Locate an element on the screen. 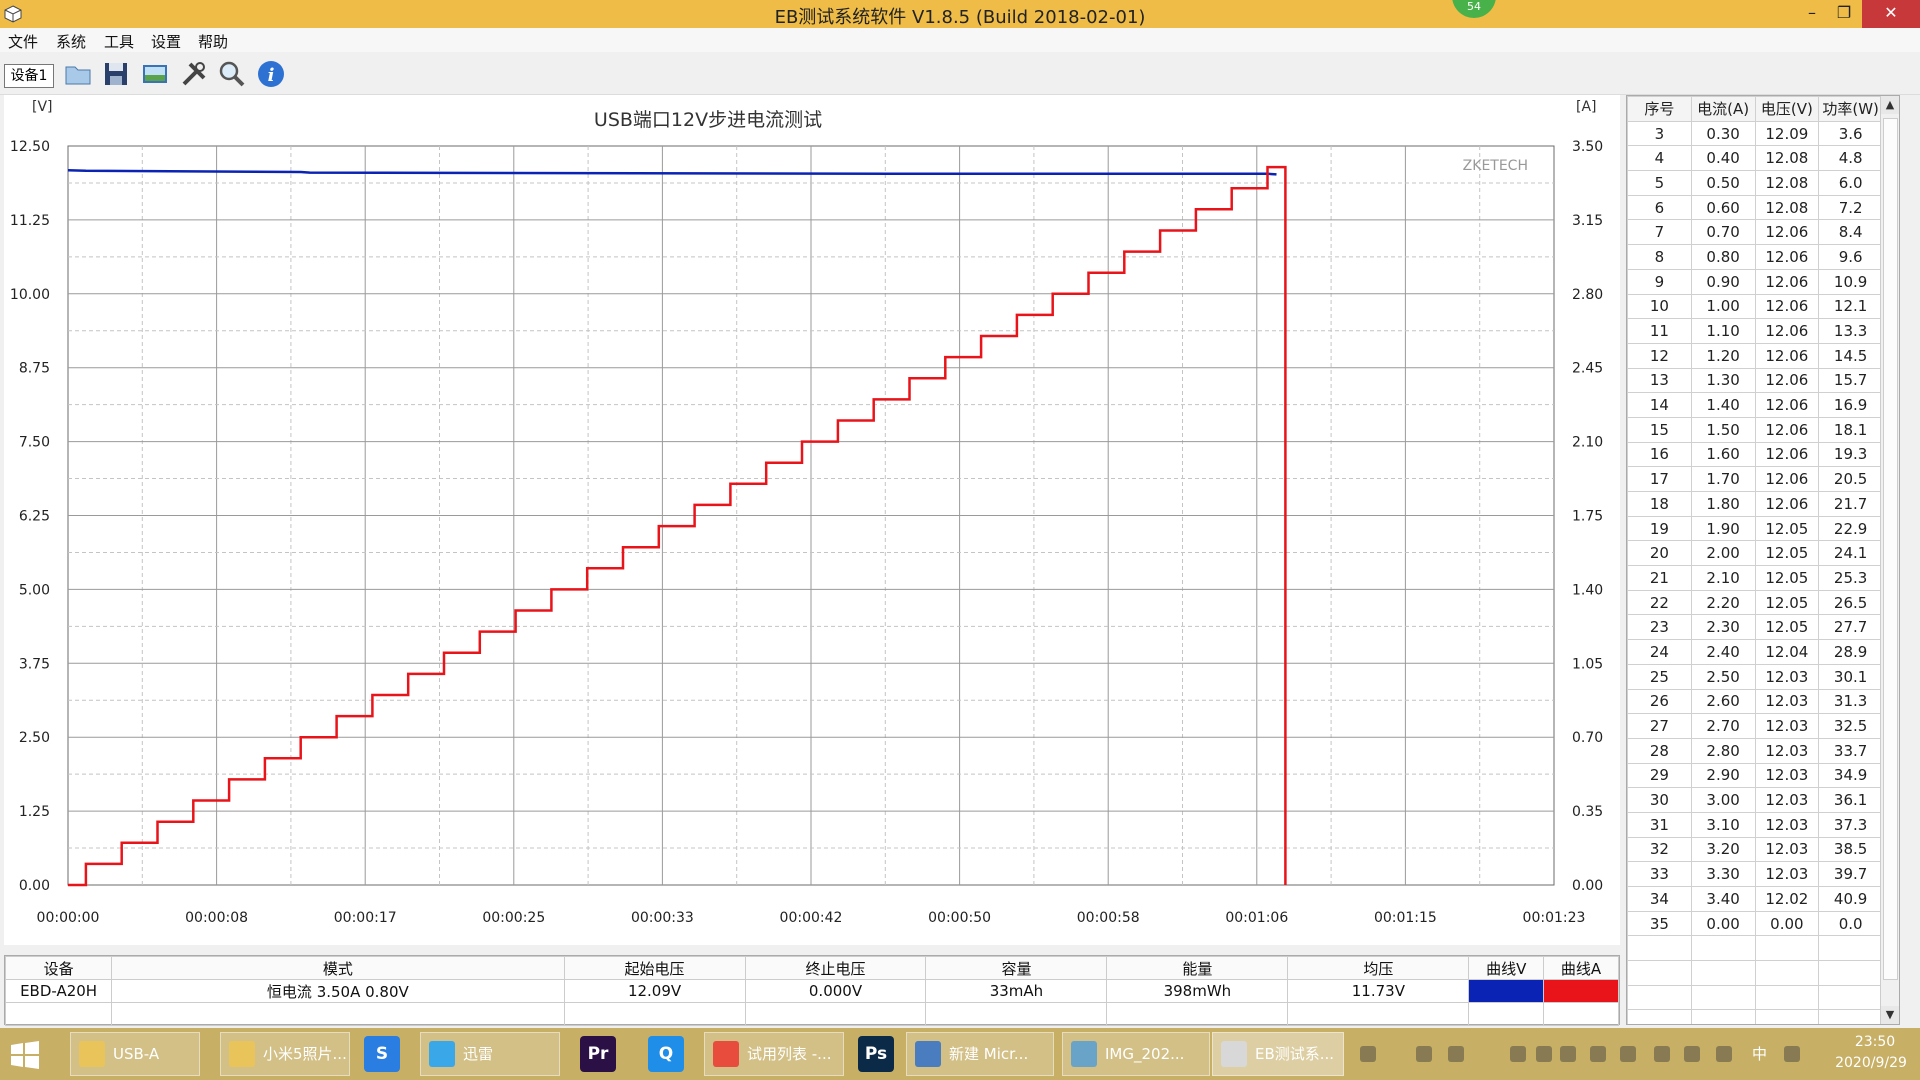 This screenshot has width=1920, height=1080. curve-v-color-swatch is located at coordinates (1506, 991).